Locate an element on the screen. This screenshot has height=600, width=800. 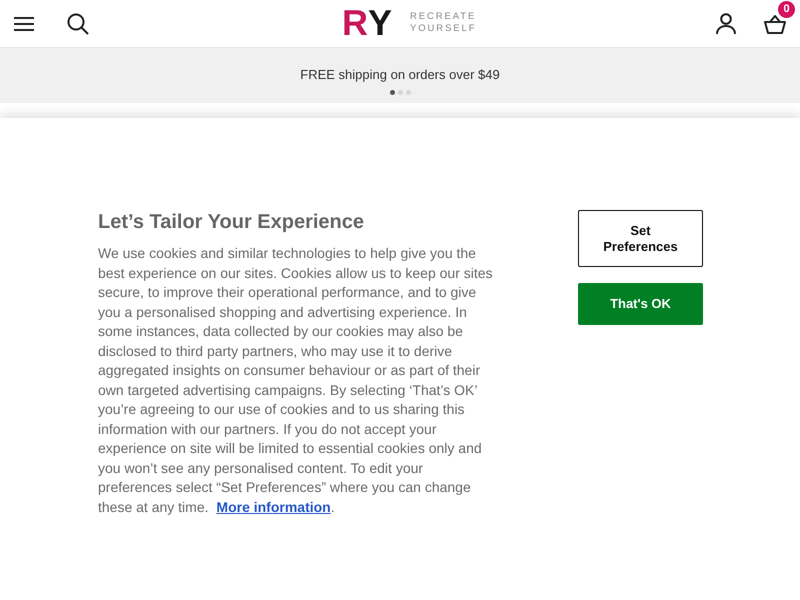
search-icon is located at coordinates (78, 23).